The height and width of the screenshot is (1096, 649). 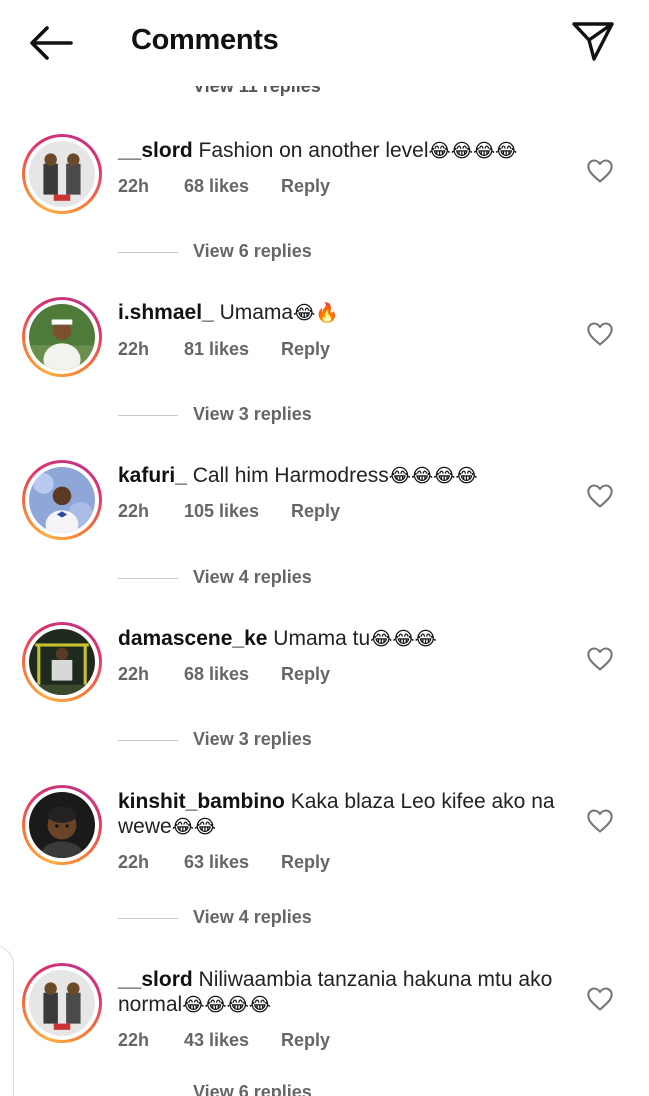 What do you see at coordinates (318, 150) in the screenshot?
I see `comment-text: __slord Fashion on another level😂😂😂😂` at bounding box center [318, 150].